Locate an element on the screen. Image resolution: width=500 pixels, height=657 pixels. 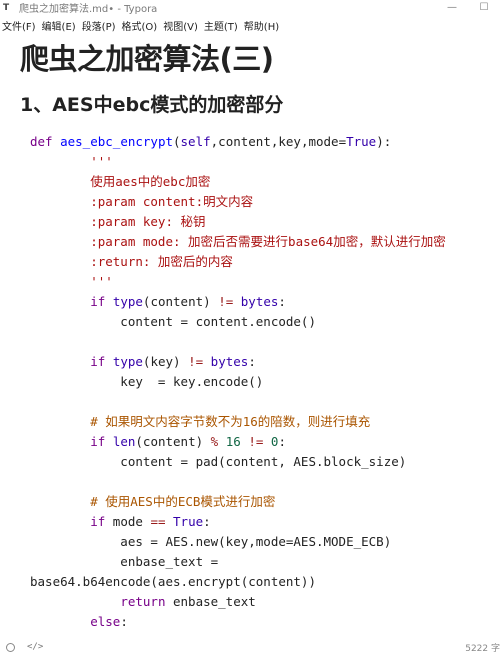
code-line: else: is located at coordinates (109, 621).